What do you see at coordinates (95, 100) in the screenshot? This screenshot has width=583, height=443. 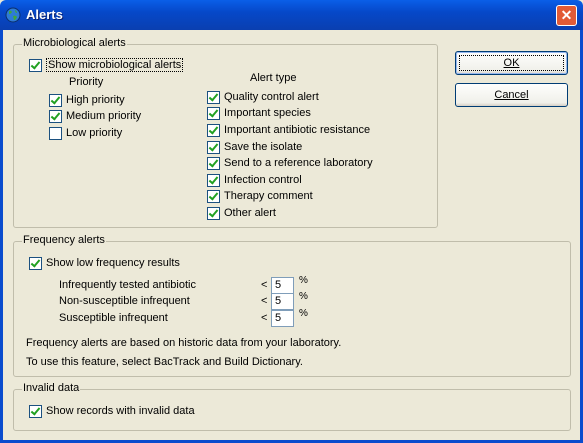 I see `high-priority-label: High priority` at bounding box center [95, 100].